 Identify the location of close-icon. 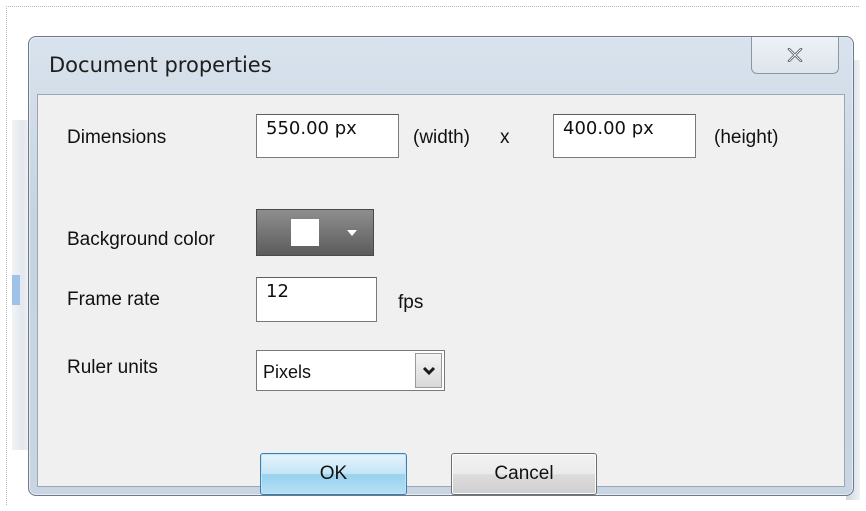
(795, 55).